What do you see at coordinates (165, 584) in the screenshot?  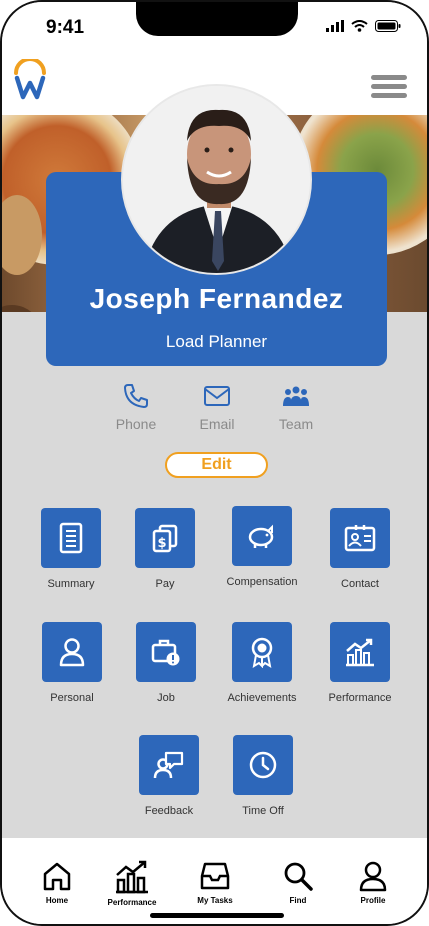 I see `tile-label: Pay` at bounding box center [165, 584].